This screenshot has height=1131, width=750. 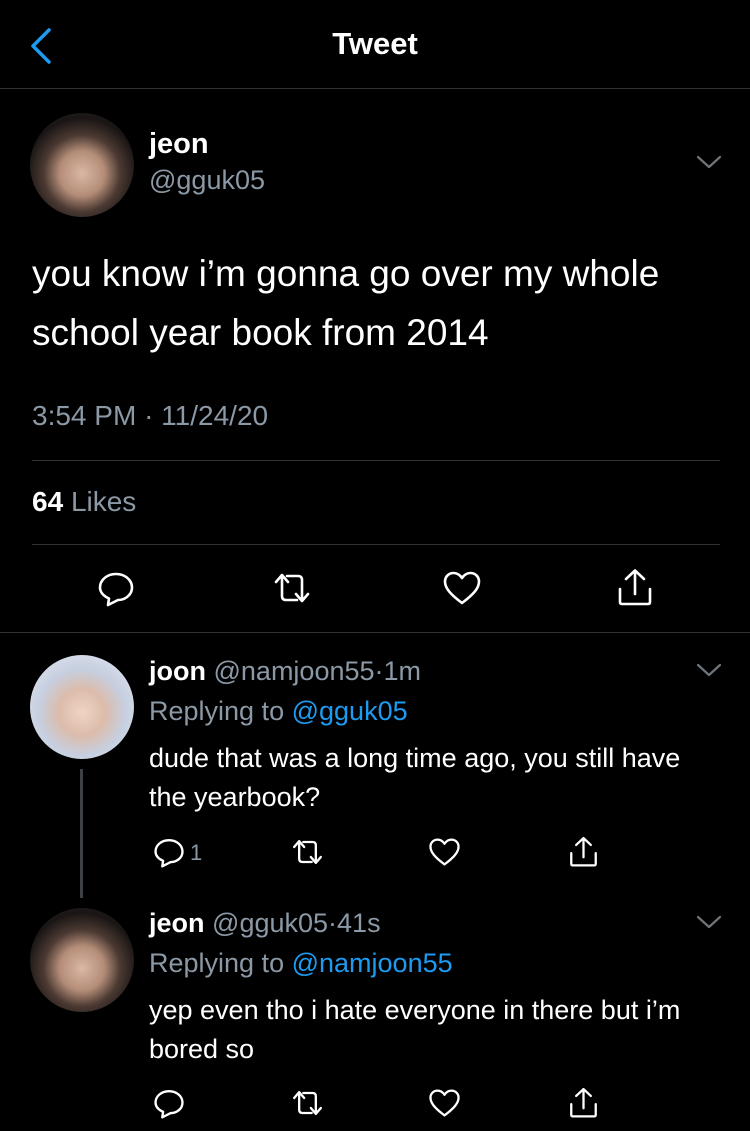 I want to click on author-handle: @gguk05, so click(x=207, y=180).